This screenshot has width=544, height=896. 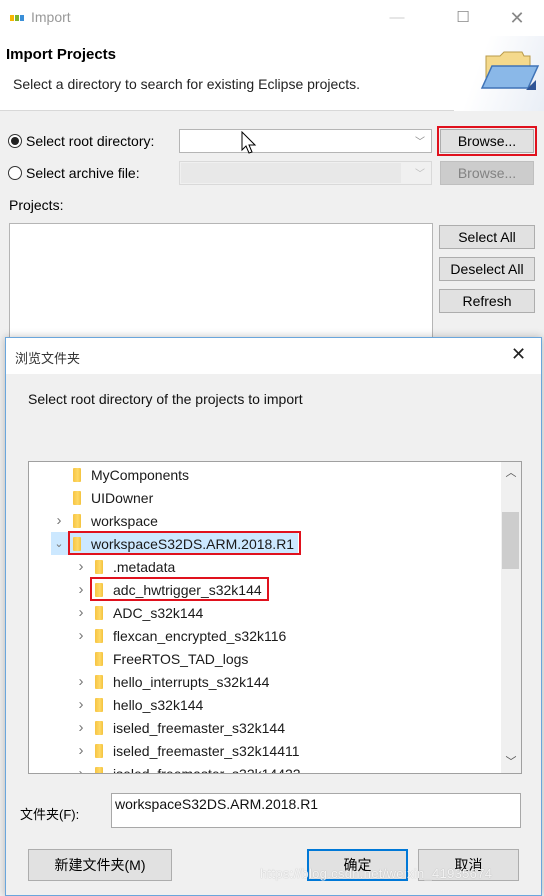 What do you see at coordinates (487, 237) in the screenshot?
I see `select-all-button: Select All` at bounding box center [487, 237].